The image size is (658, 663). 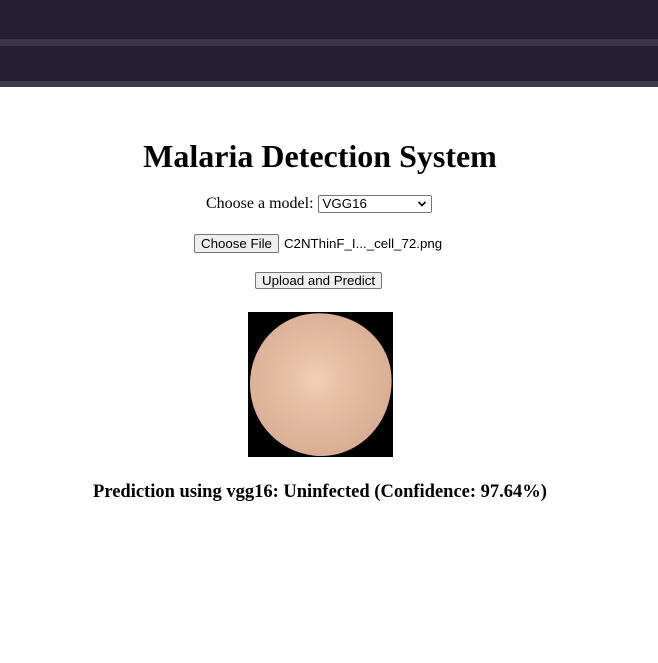 I want to click on file-input: Choose File C2NThinF_I..._cell_72.png, so click(x=318, y=243).